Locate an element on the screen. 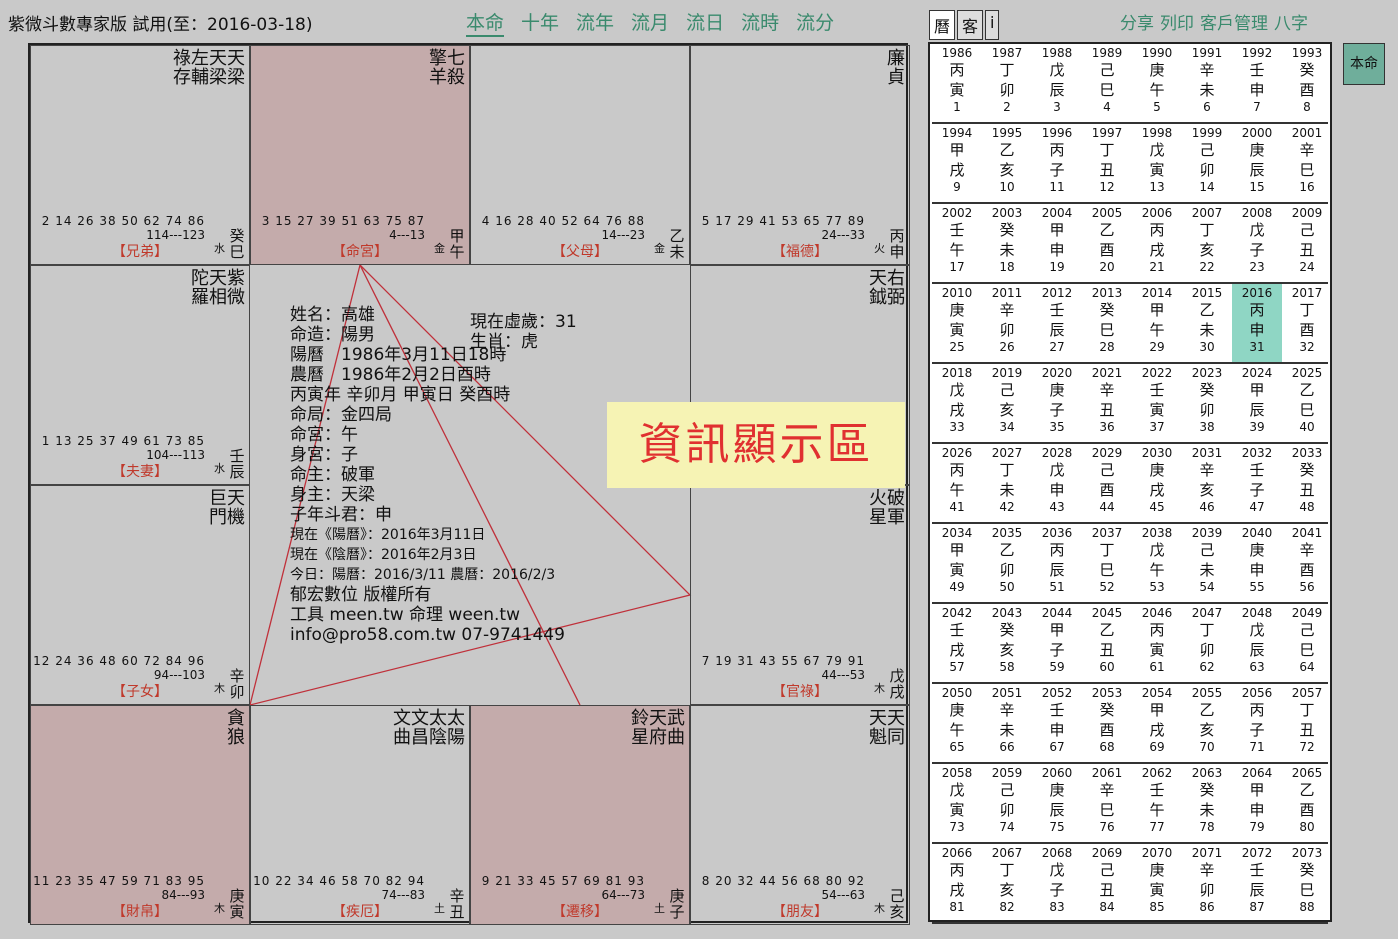  year-cell: 2044 甲子 59 is located at coordinates (1057, 643).